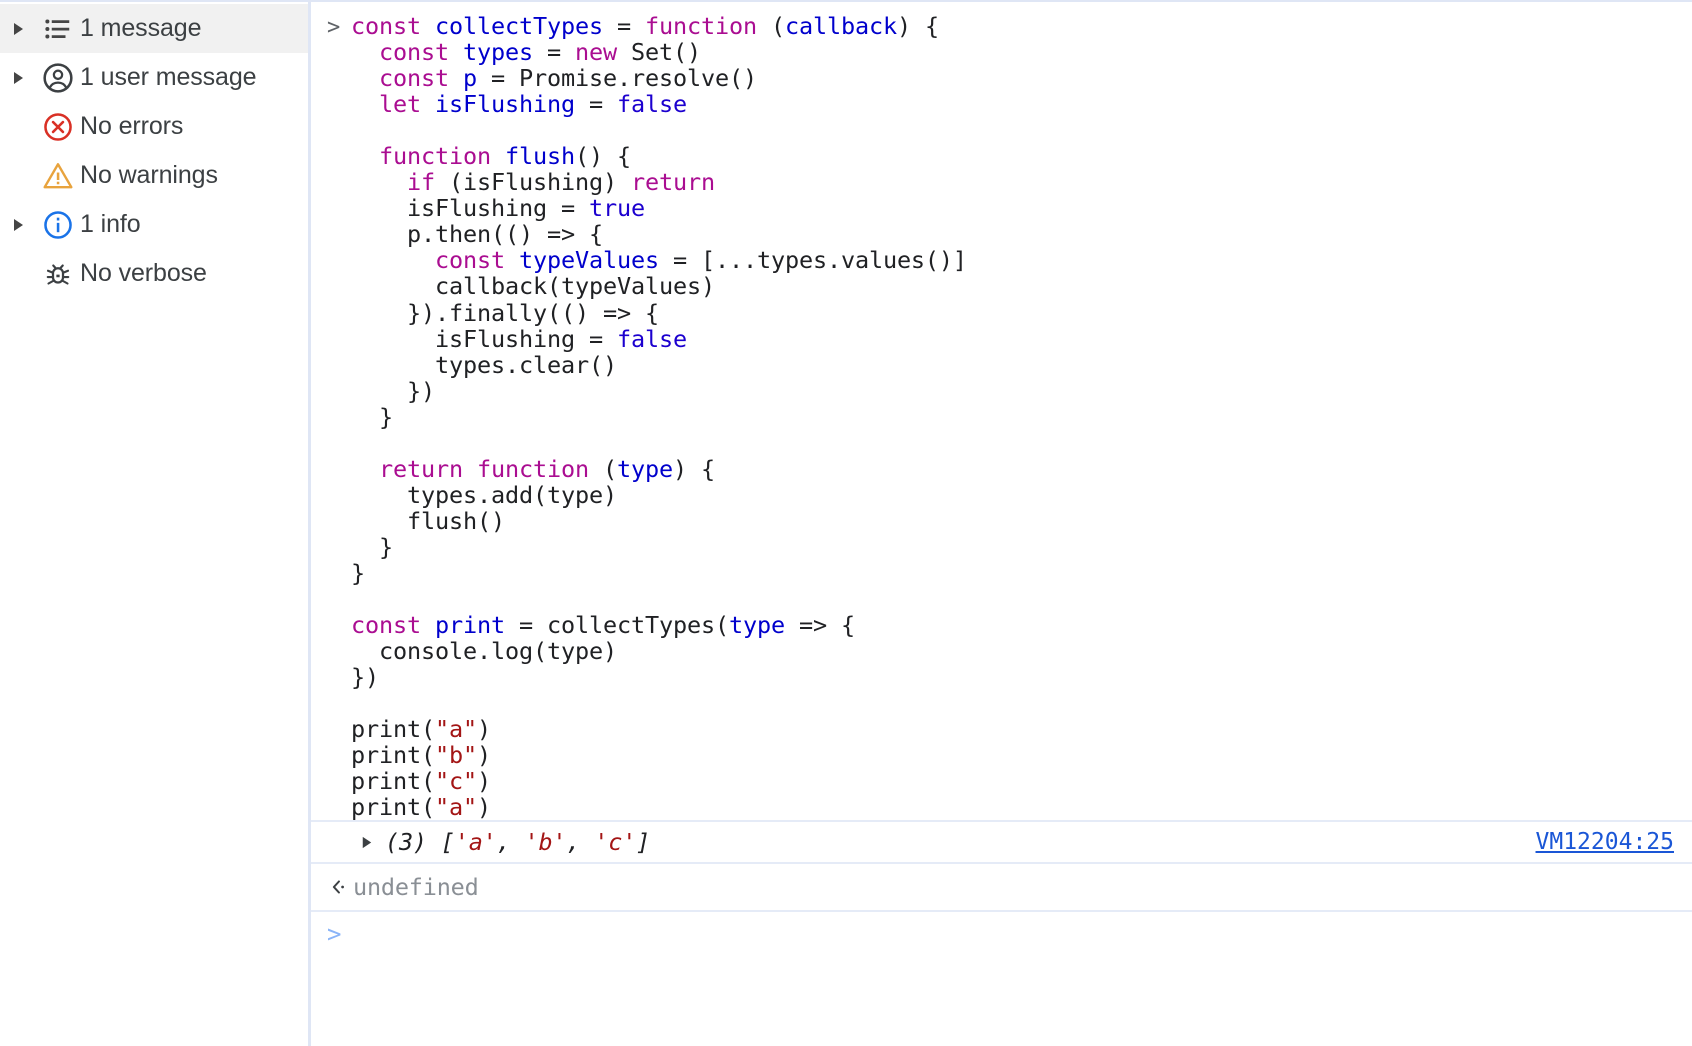  What do you see at coordinates (58, 78) in the screenshot?
I see `avatar-icon` at bounding box center [58, 78].